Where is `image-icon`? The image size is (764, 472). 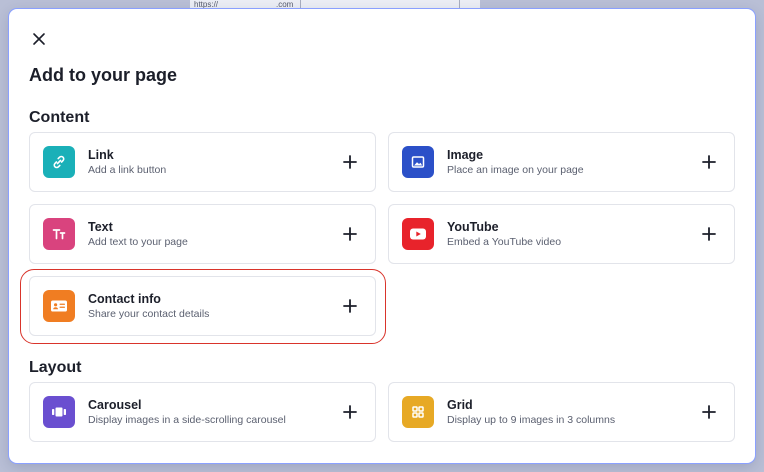
image-icon is located at coordinates (418, 162).